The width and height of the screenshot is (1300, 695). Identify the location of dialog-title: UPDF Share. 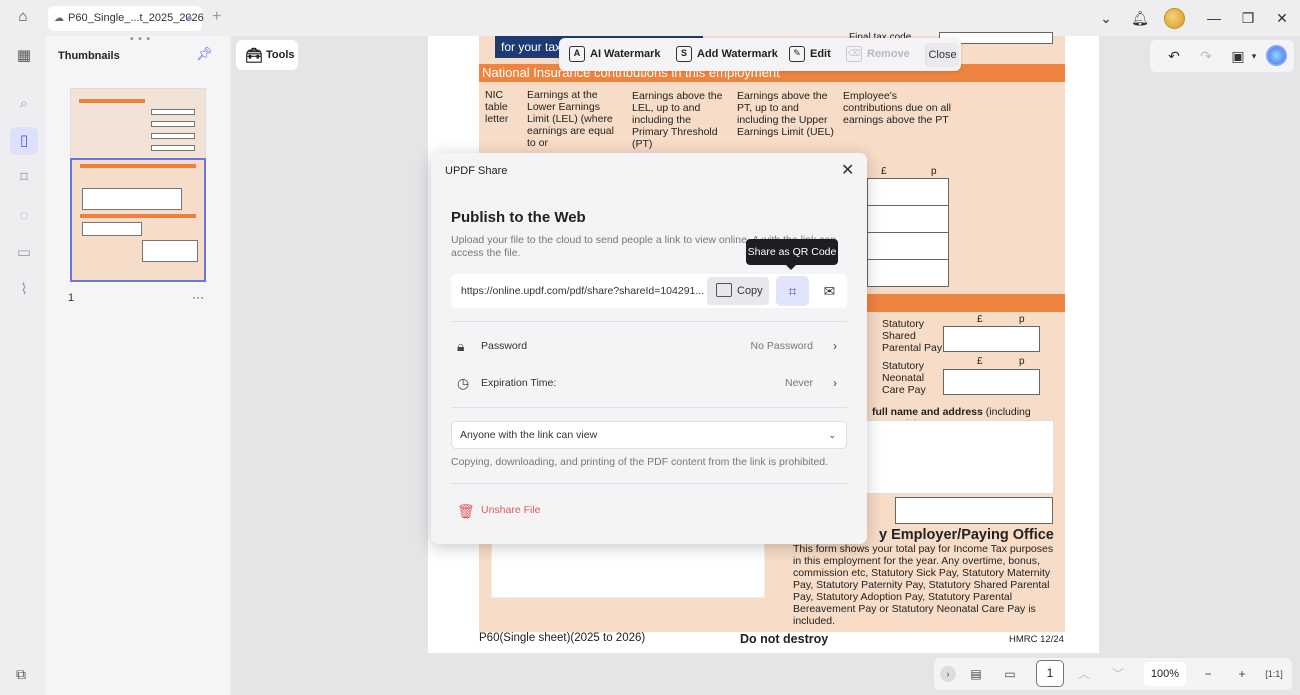
(476, 171).